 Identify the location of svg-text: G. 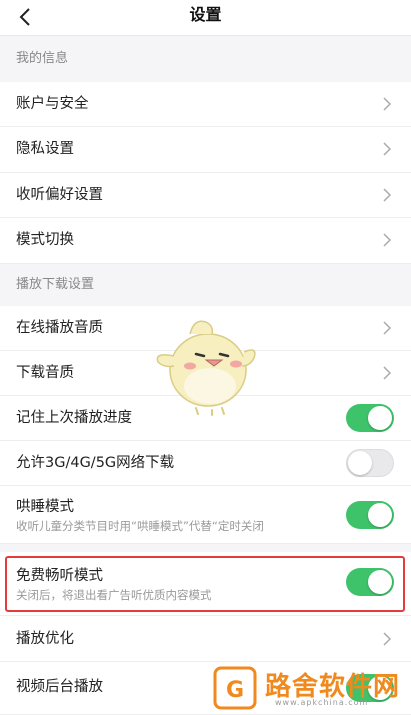
(235, 690).